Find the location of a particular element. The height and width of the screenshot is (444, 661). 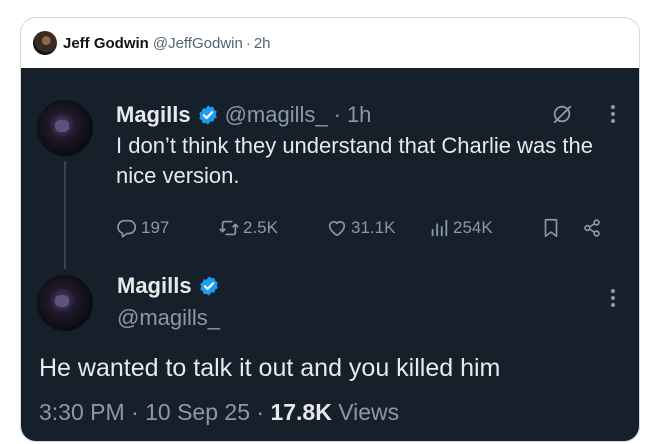

reply-count: 197 is located at coordinates (155, 227).